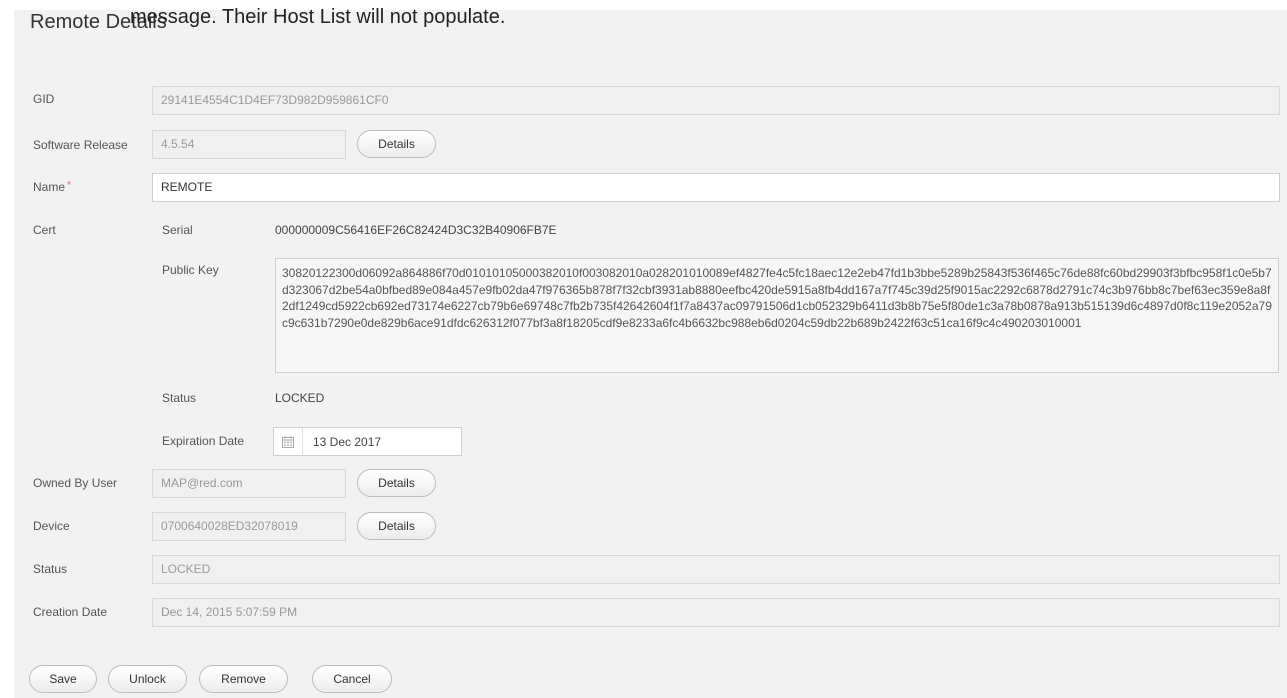 The image size is (1287, 698). I want to click on public-key-label: Public Key, so click(190, 270).